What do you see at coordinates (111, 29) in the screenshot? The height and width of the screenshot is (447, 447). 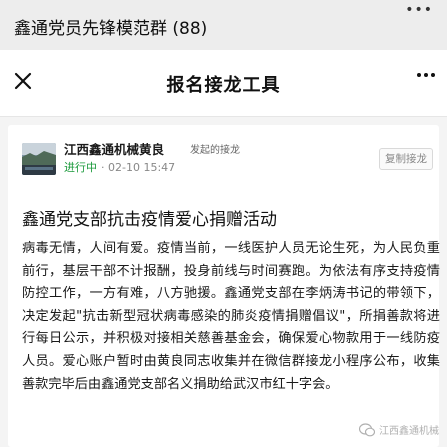 I see `chat-title: 鑫通党员先锋模范群 (88)` at bounding box center [111, 29].